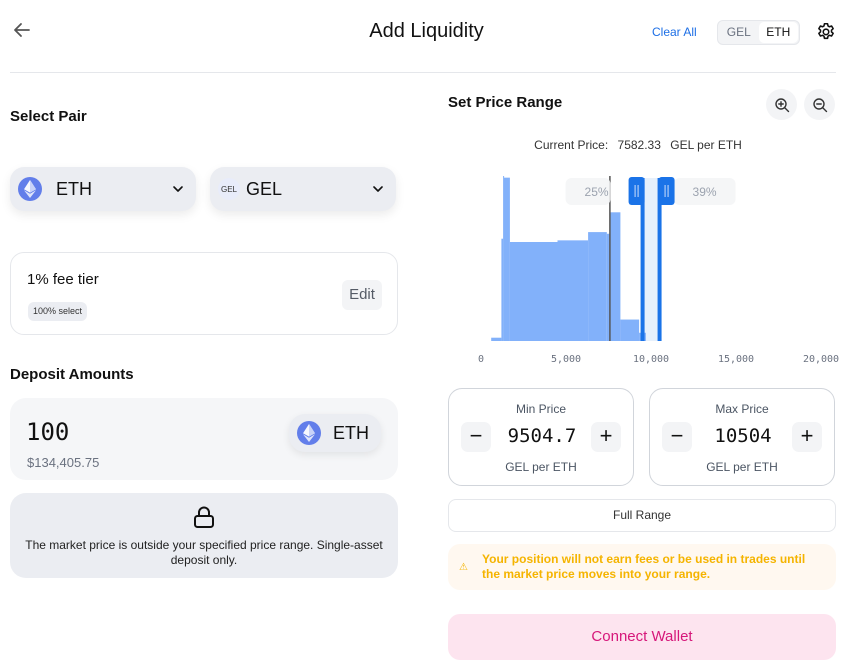 This screenshot has width=853, height=669. What do you see at coordinates (597, 192) in the screenshot?
I see `min-percent-label: 25%` at bounding box center [597, 192].